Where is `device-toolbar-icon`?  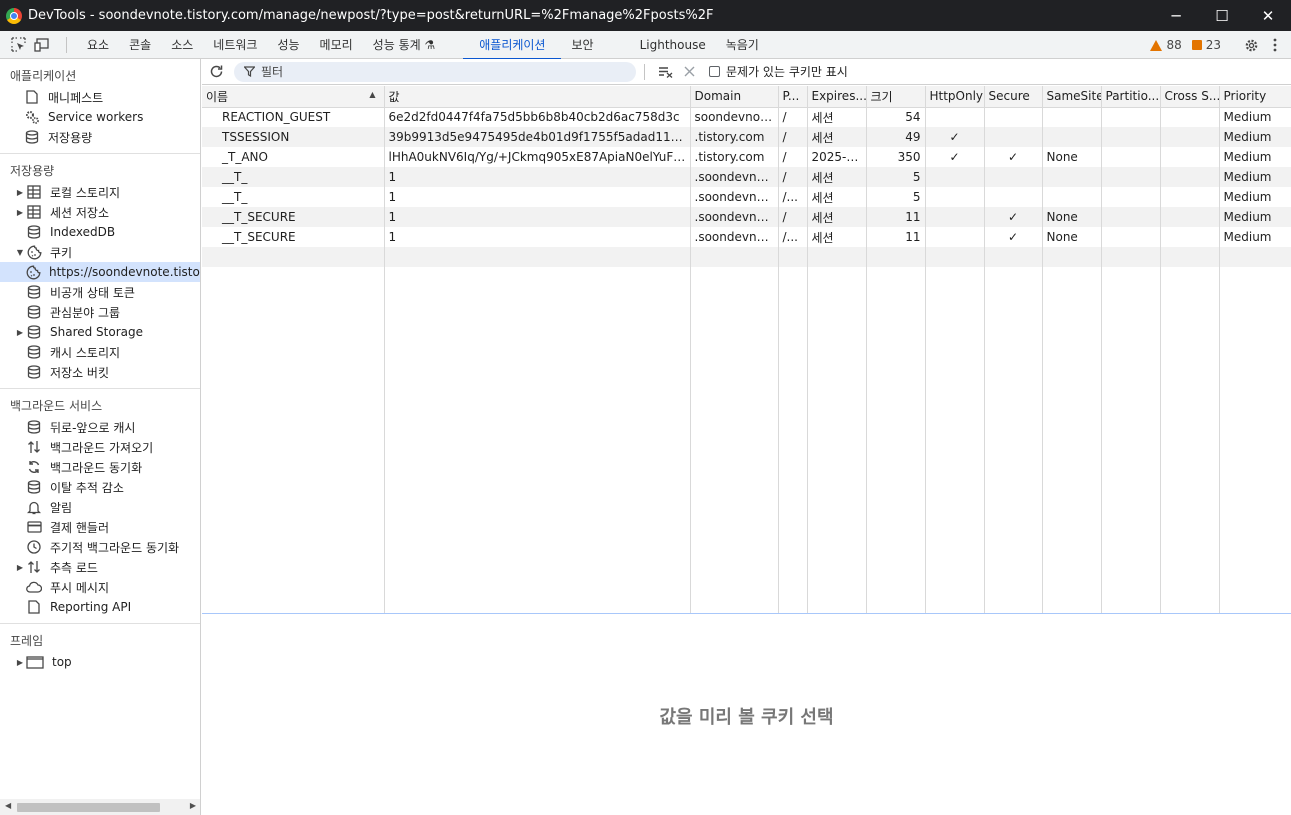
device-toolbar-icon is located at coordinates (42, 45).